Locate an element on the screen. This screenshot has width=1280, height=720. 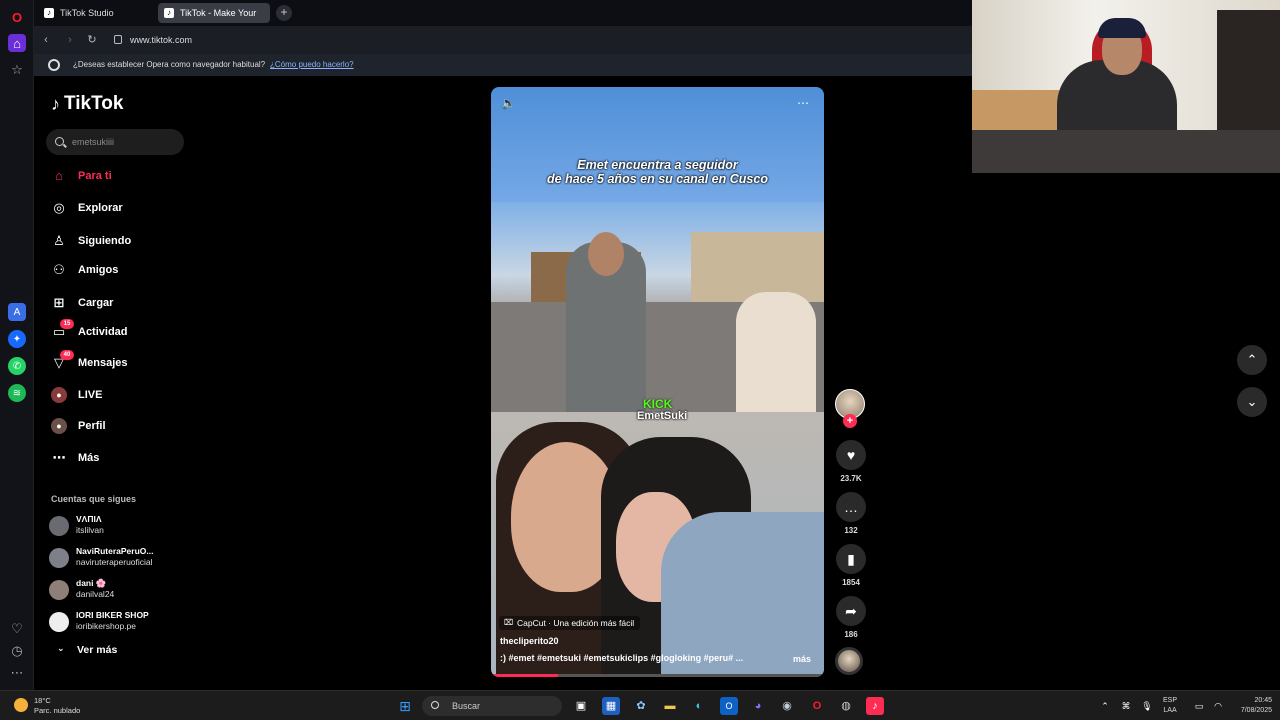
comment-action: … 132 is located at coordinates (851, 513).